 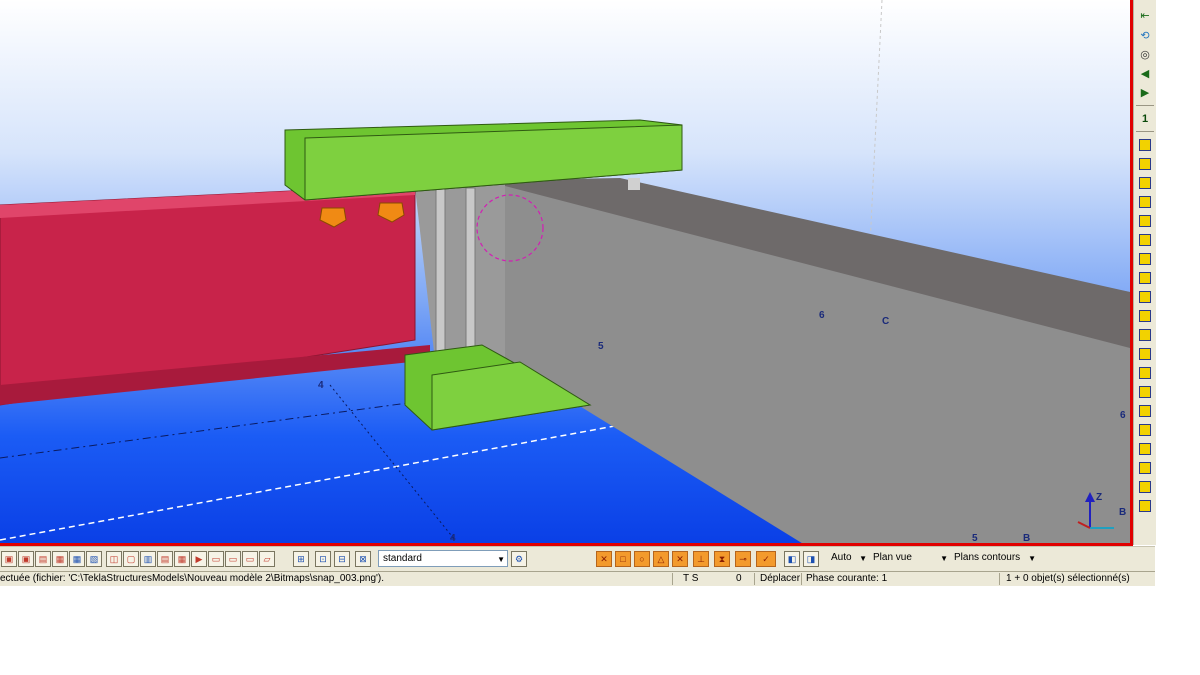 I want to click on grid-line-white, so click(x=310, y=482).